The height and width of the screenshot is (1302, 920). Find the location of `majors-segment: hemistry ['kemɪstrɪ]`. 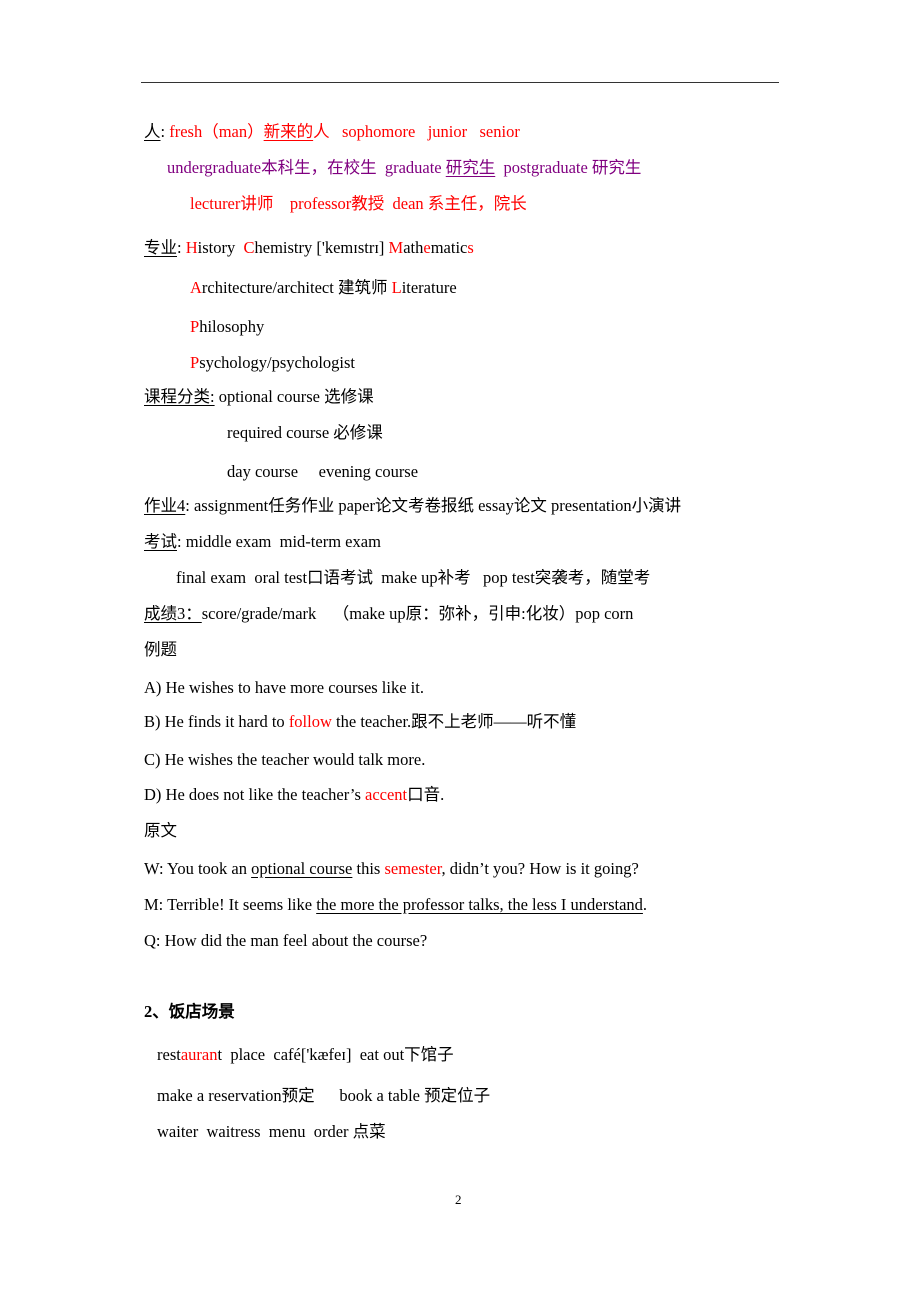

majors-segment: hemistry ['kemɪstrɪ] is located at coordinates (321, 247).